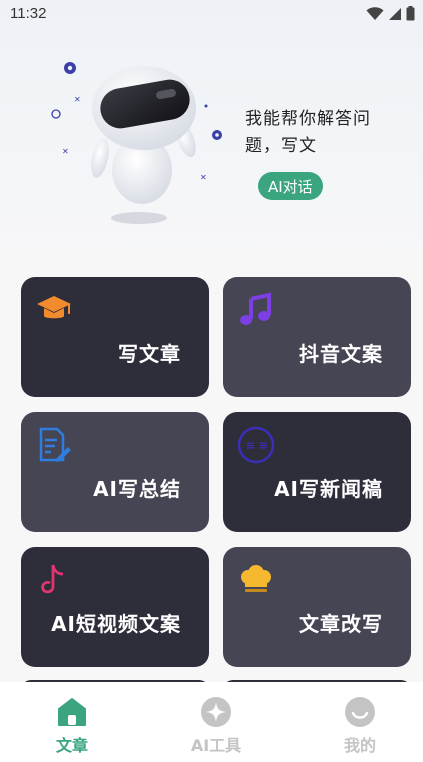 The image size is (423, 762). I want to click on card-label: AI短视频文案, so click(116, 624).